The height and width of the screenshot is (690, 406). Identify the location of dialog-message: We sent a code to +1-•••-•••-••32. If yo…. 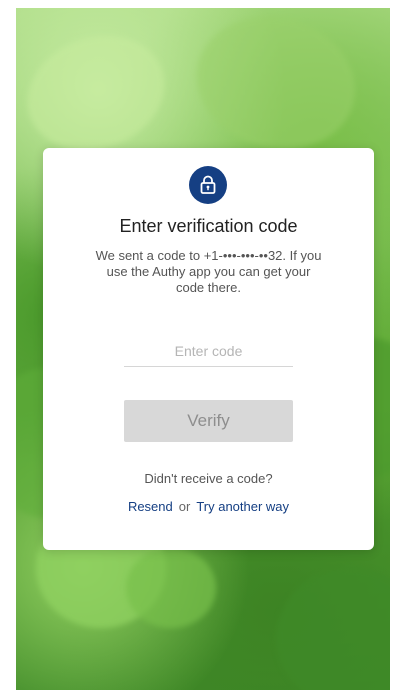
(208, 271).